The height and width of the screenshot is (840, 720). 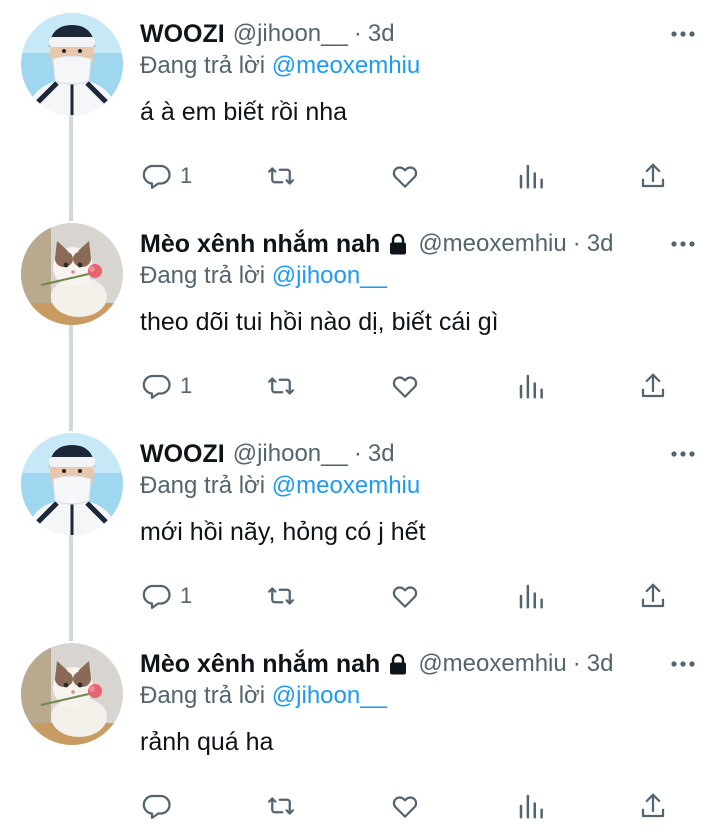 What do you see at coordinates (207, 742) in the screenshot?
I see `tweet-text: rảnh quá ha` at bounding box center [207, 742].